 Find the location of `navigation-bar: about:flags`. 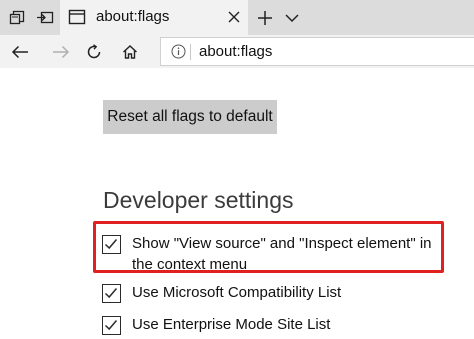

navigation-bar: about:flags is located at coordinates (237, 51).